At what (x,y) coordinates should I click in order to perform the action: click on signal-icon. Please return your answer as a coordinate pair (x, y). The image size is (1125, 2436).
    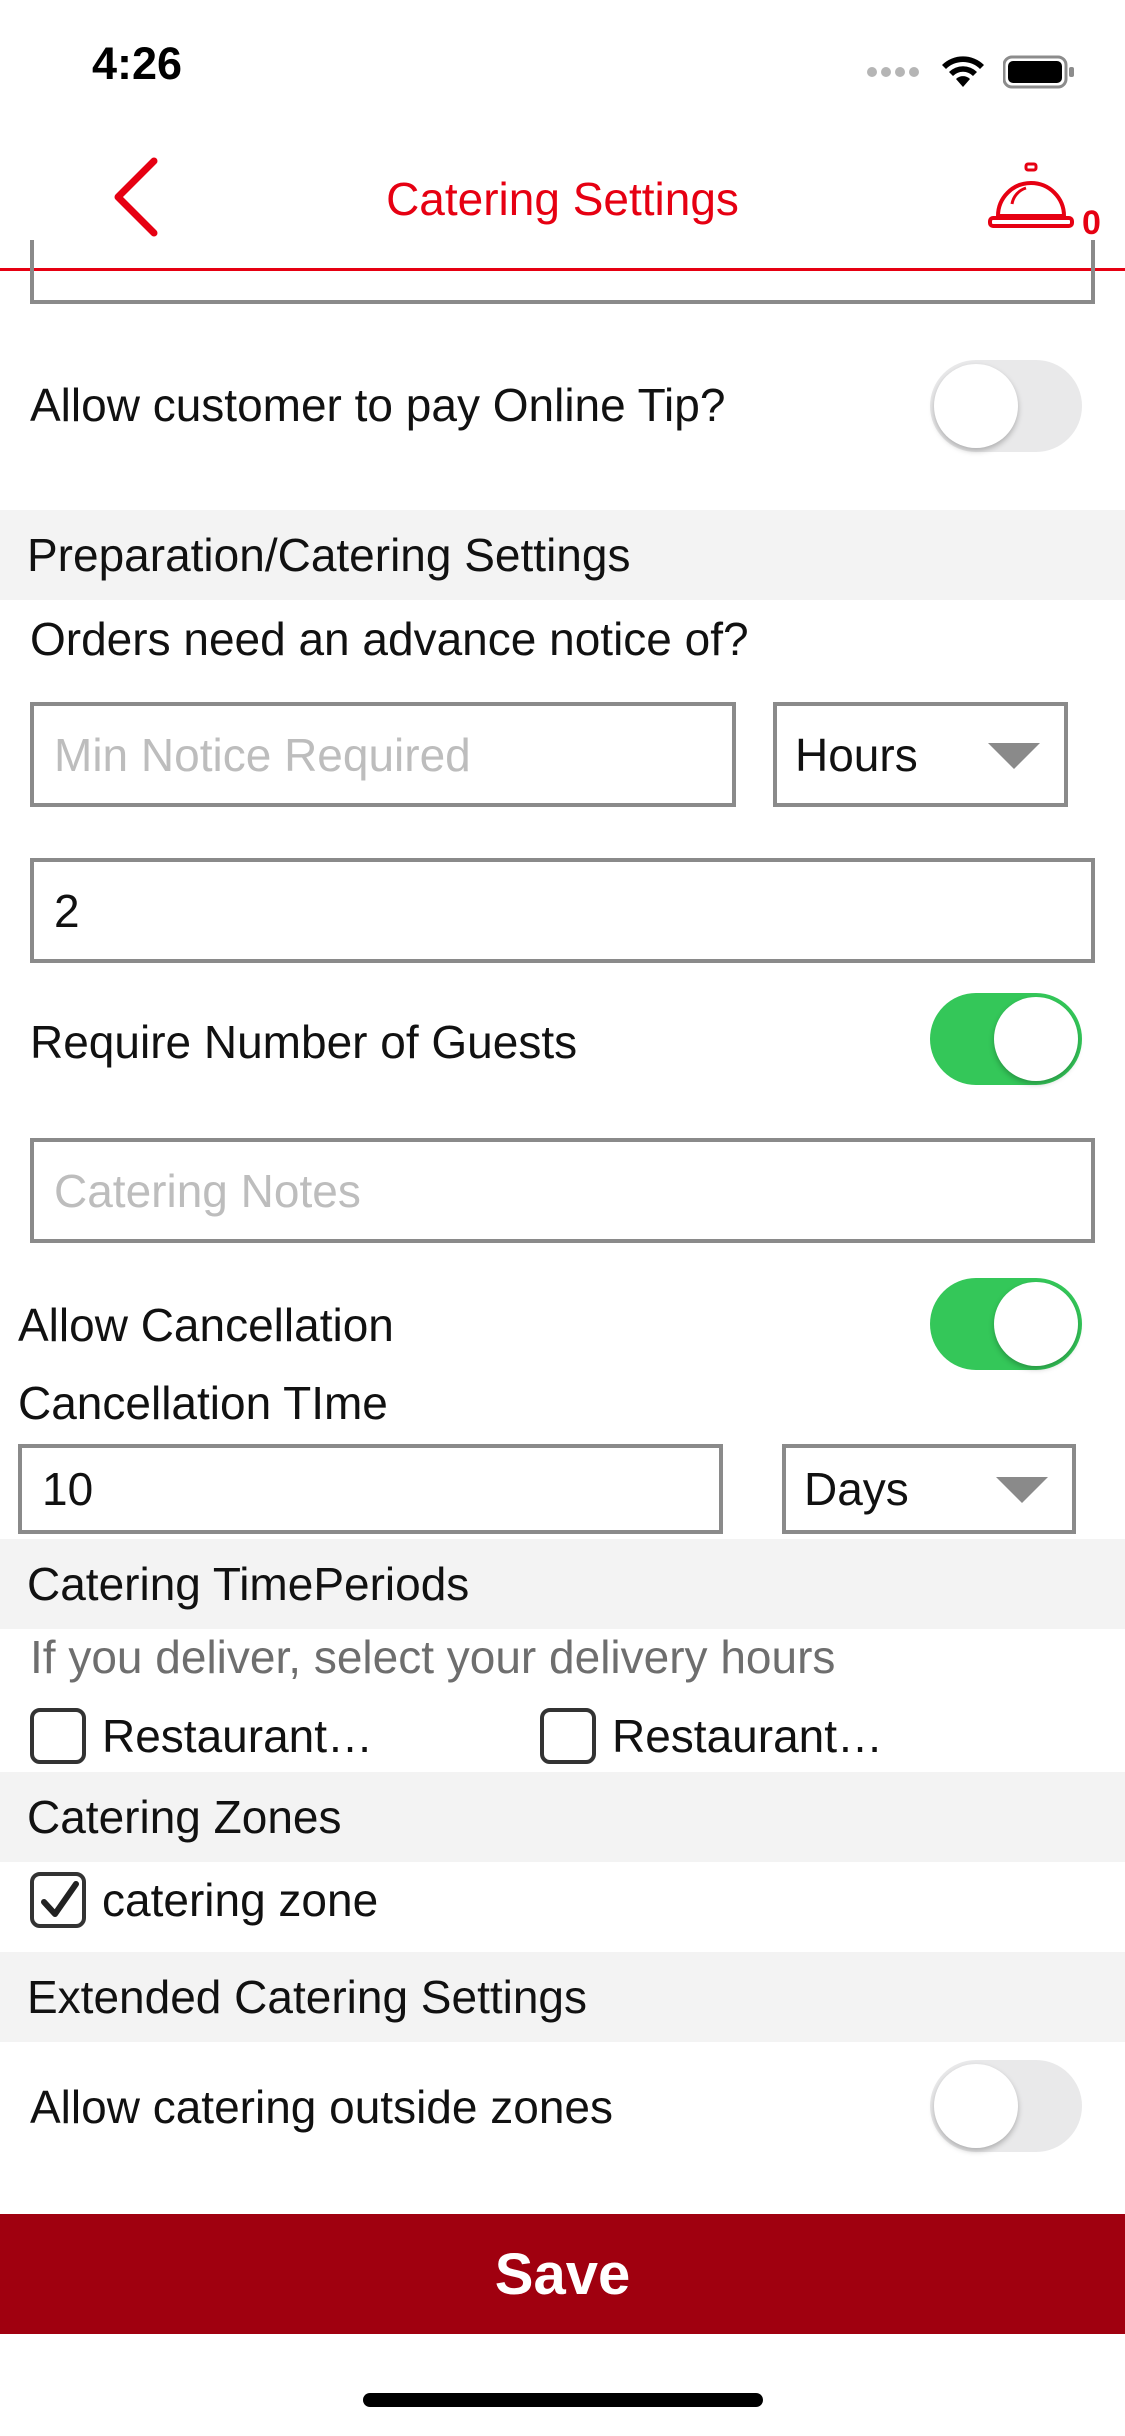
    Looking at the image, I should click on (893, 72).